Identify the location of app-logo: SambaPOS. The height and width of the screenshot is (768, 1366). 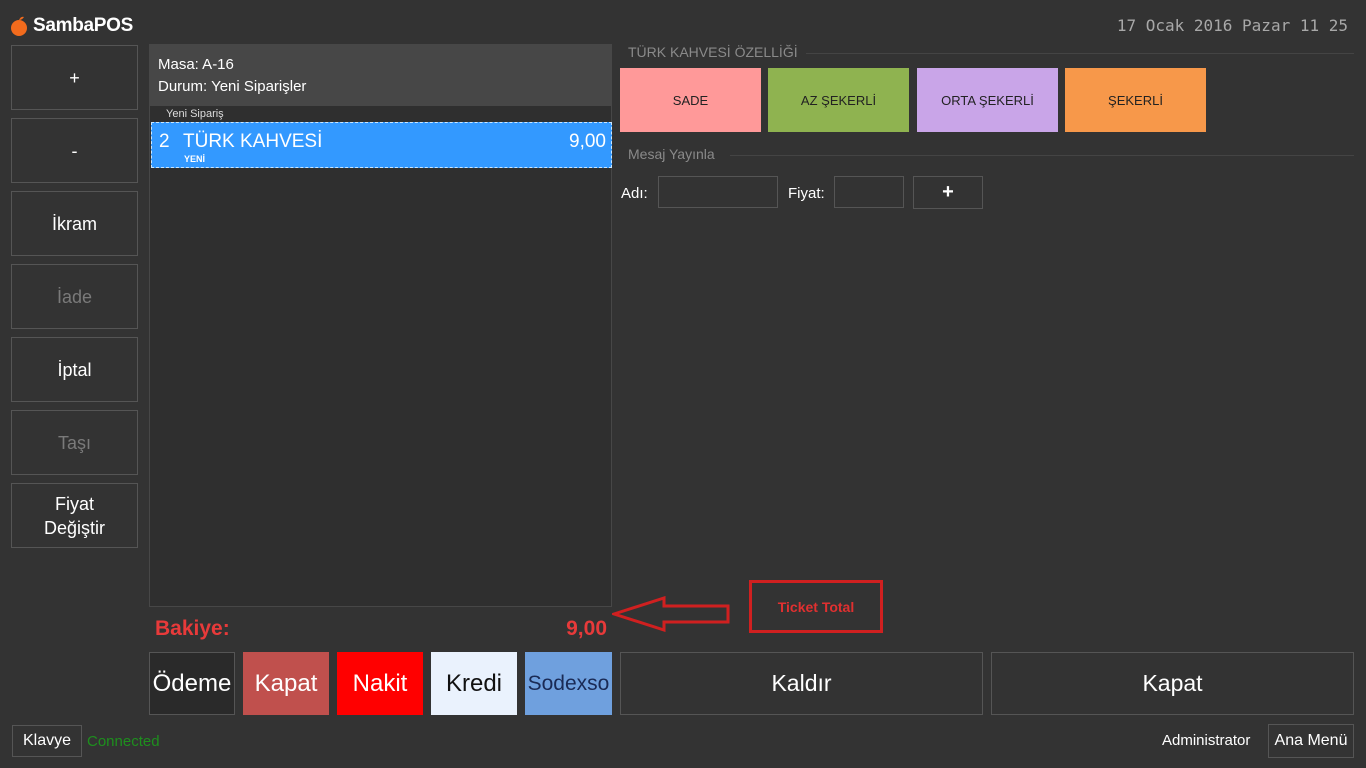
(70, 26).